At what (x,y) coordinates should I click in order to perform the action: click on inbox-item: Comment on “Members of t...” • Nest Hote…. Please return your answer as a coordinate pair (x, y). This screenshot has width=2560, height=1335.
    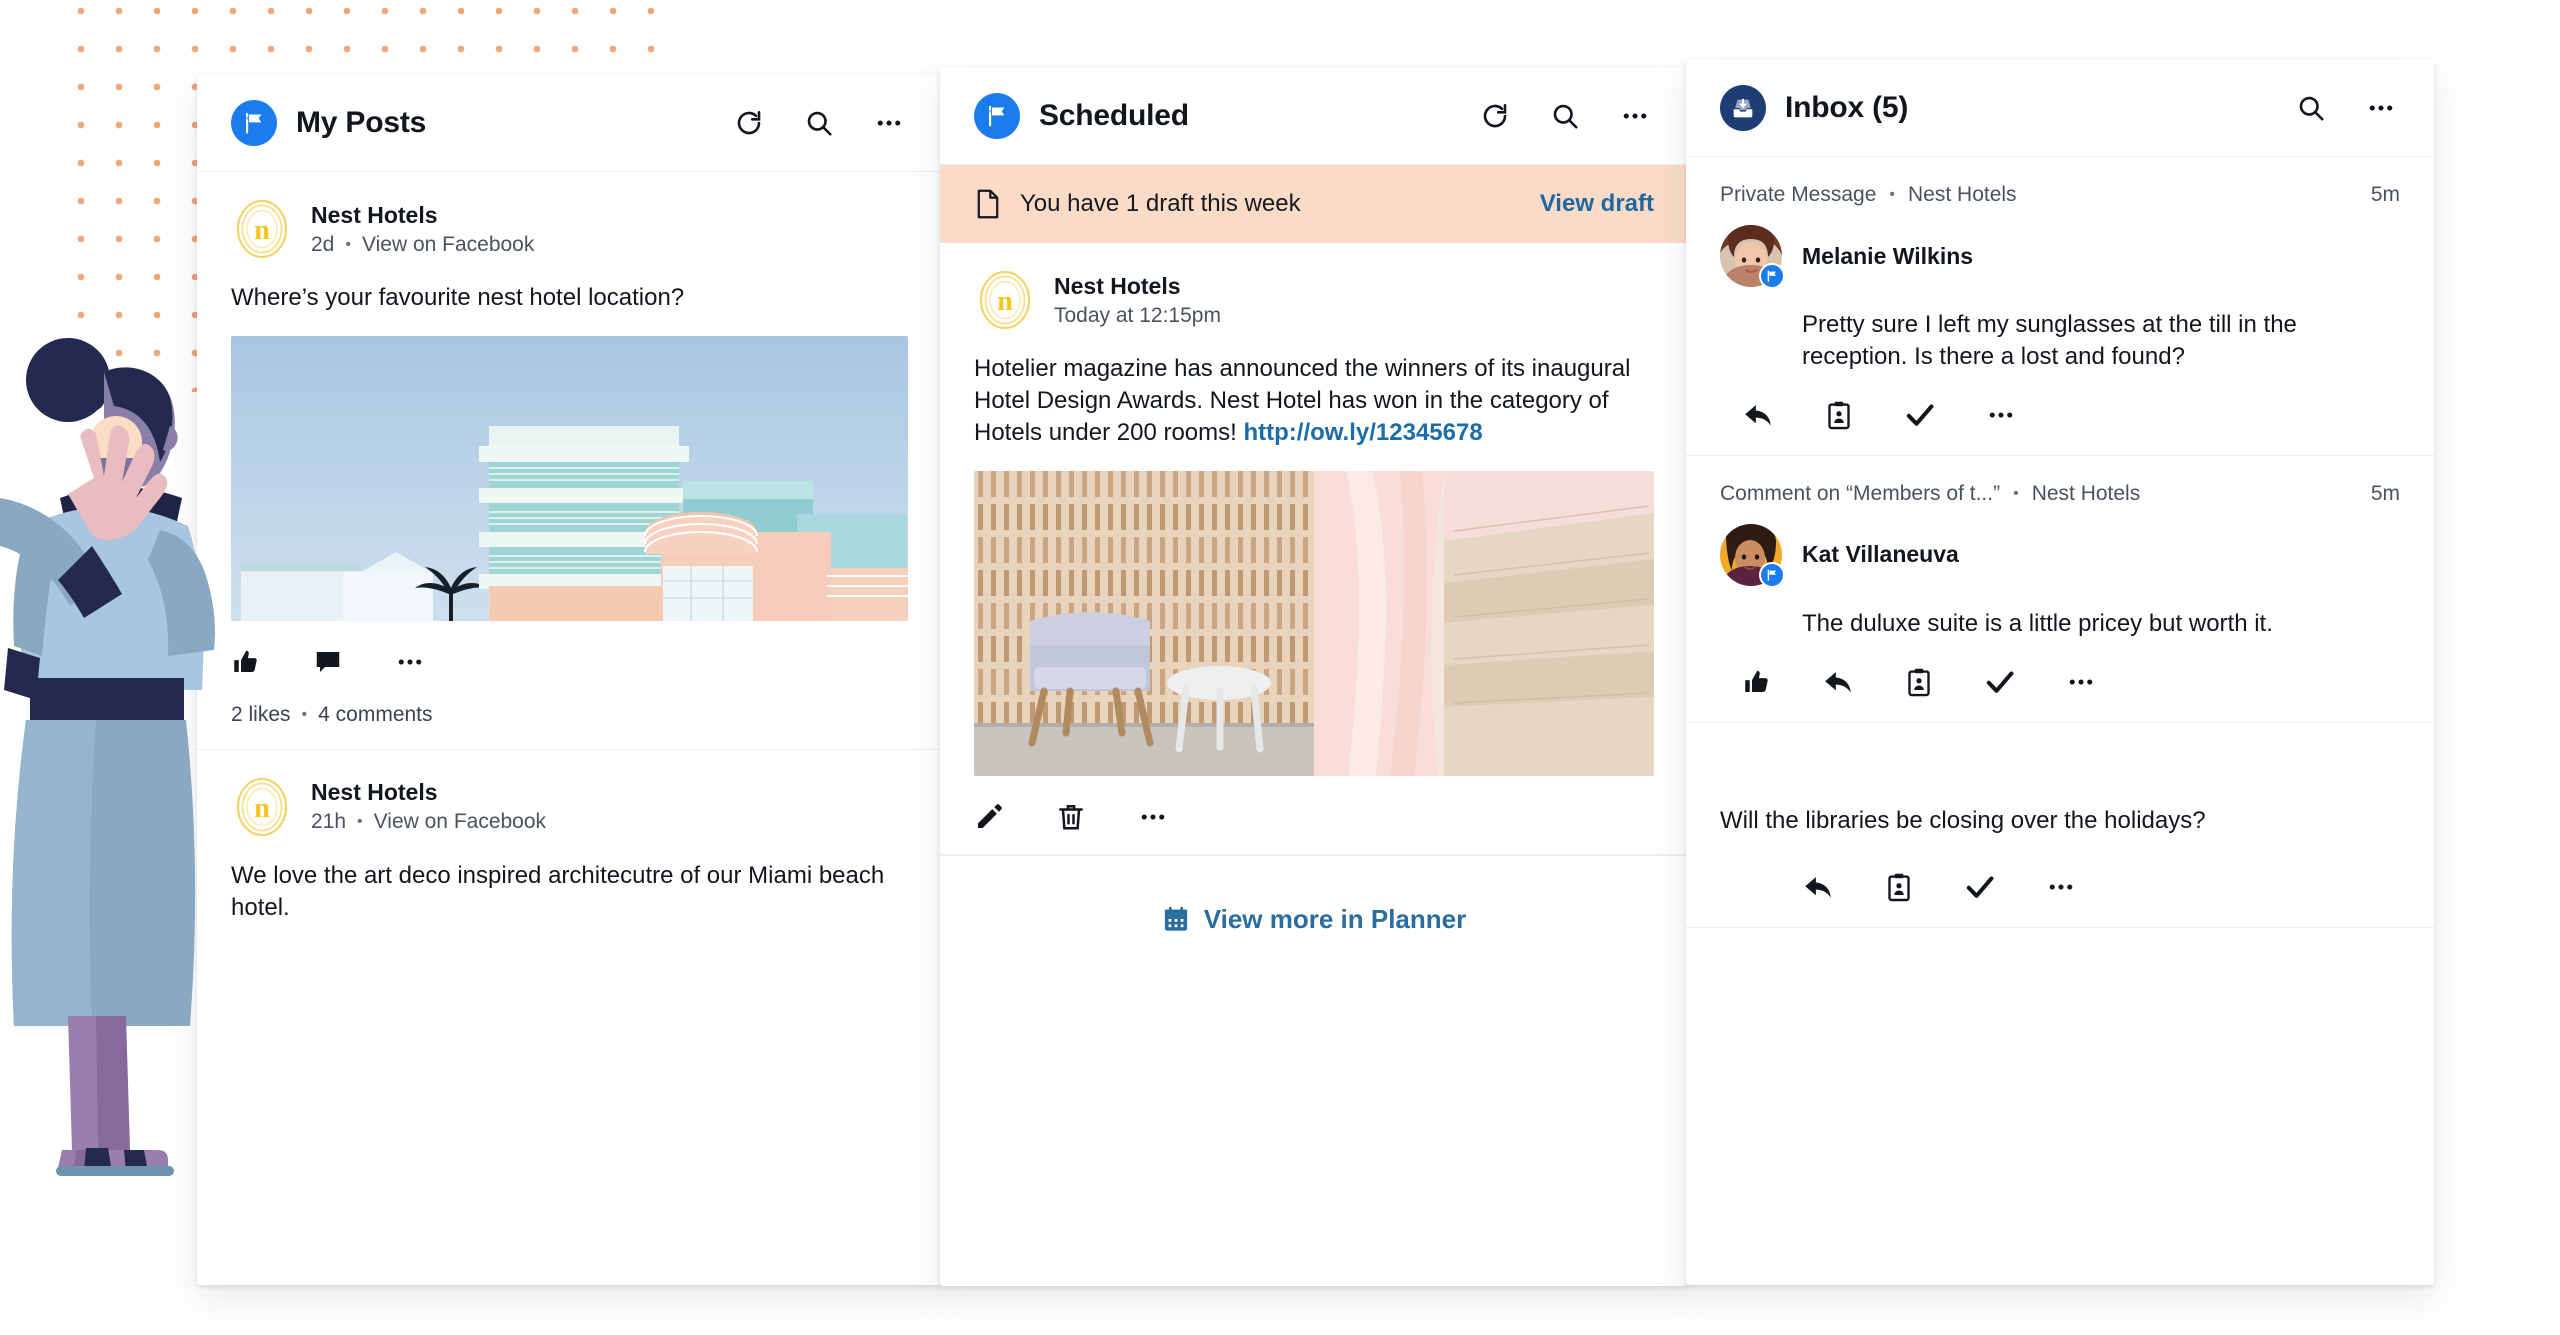
    Looking at the image, I should click on (2060, 589).